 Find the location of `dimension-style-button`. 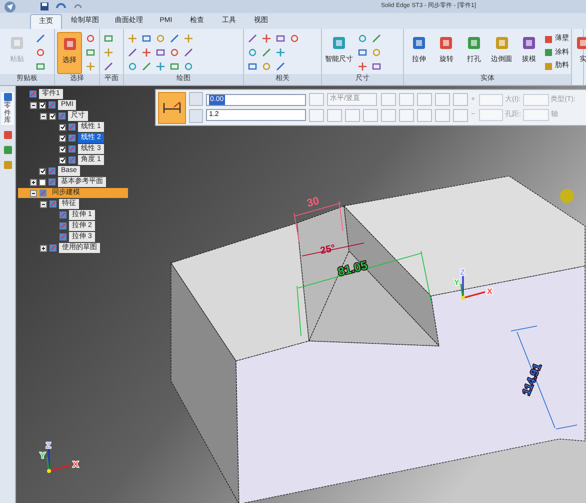

dimension-style-button is located at coordinates (172, 108).